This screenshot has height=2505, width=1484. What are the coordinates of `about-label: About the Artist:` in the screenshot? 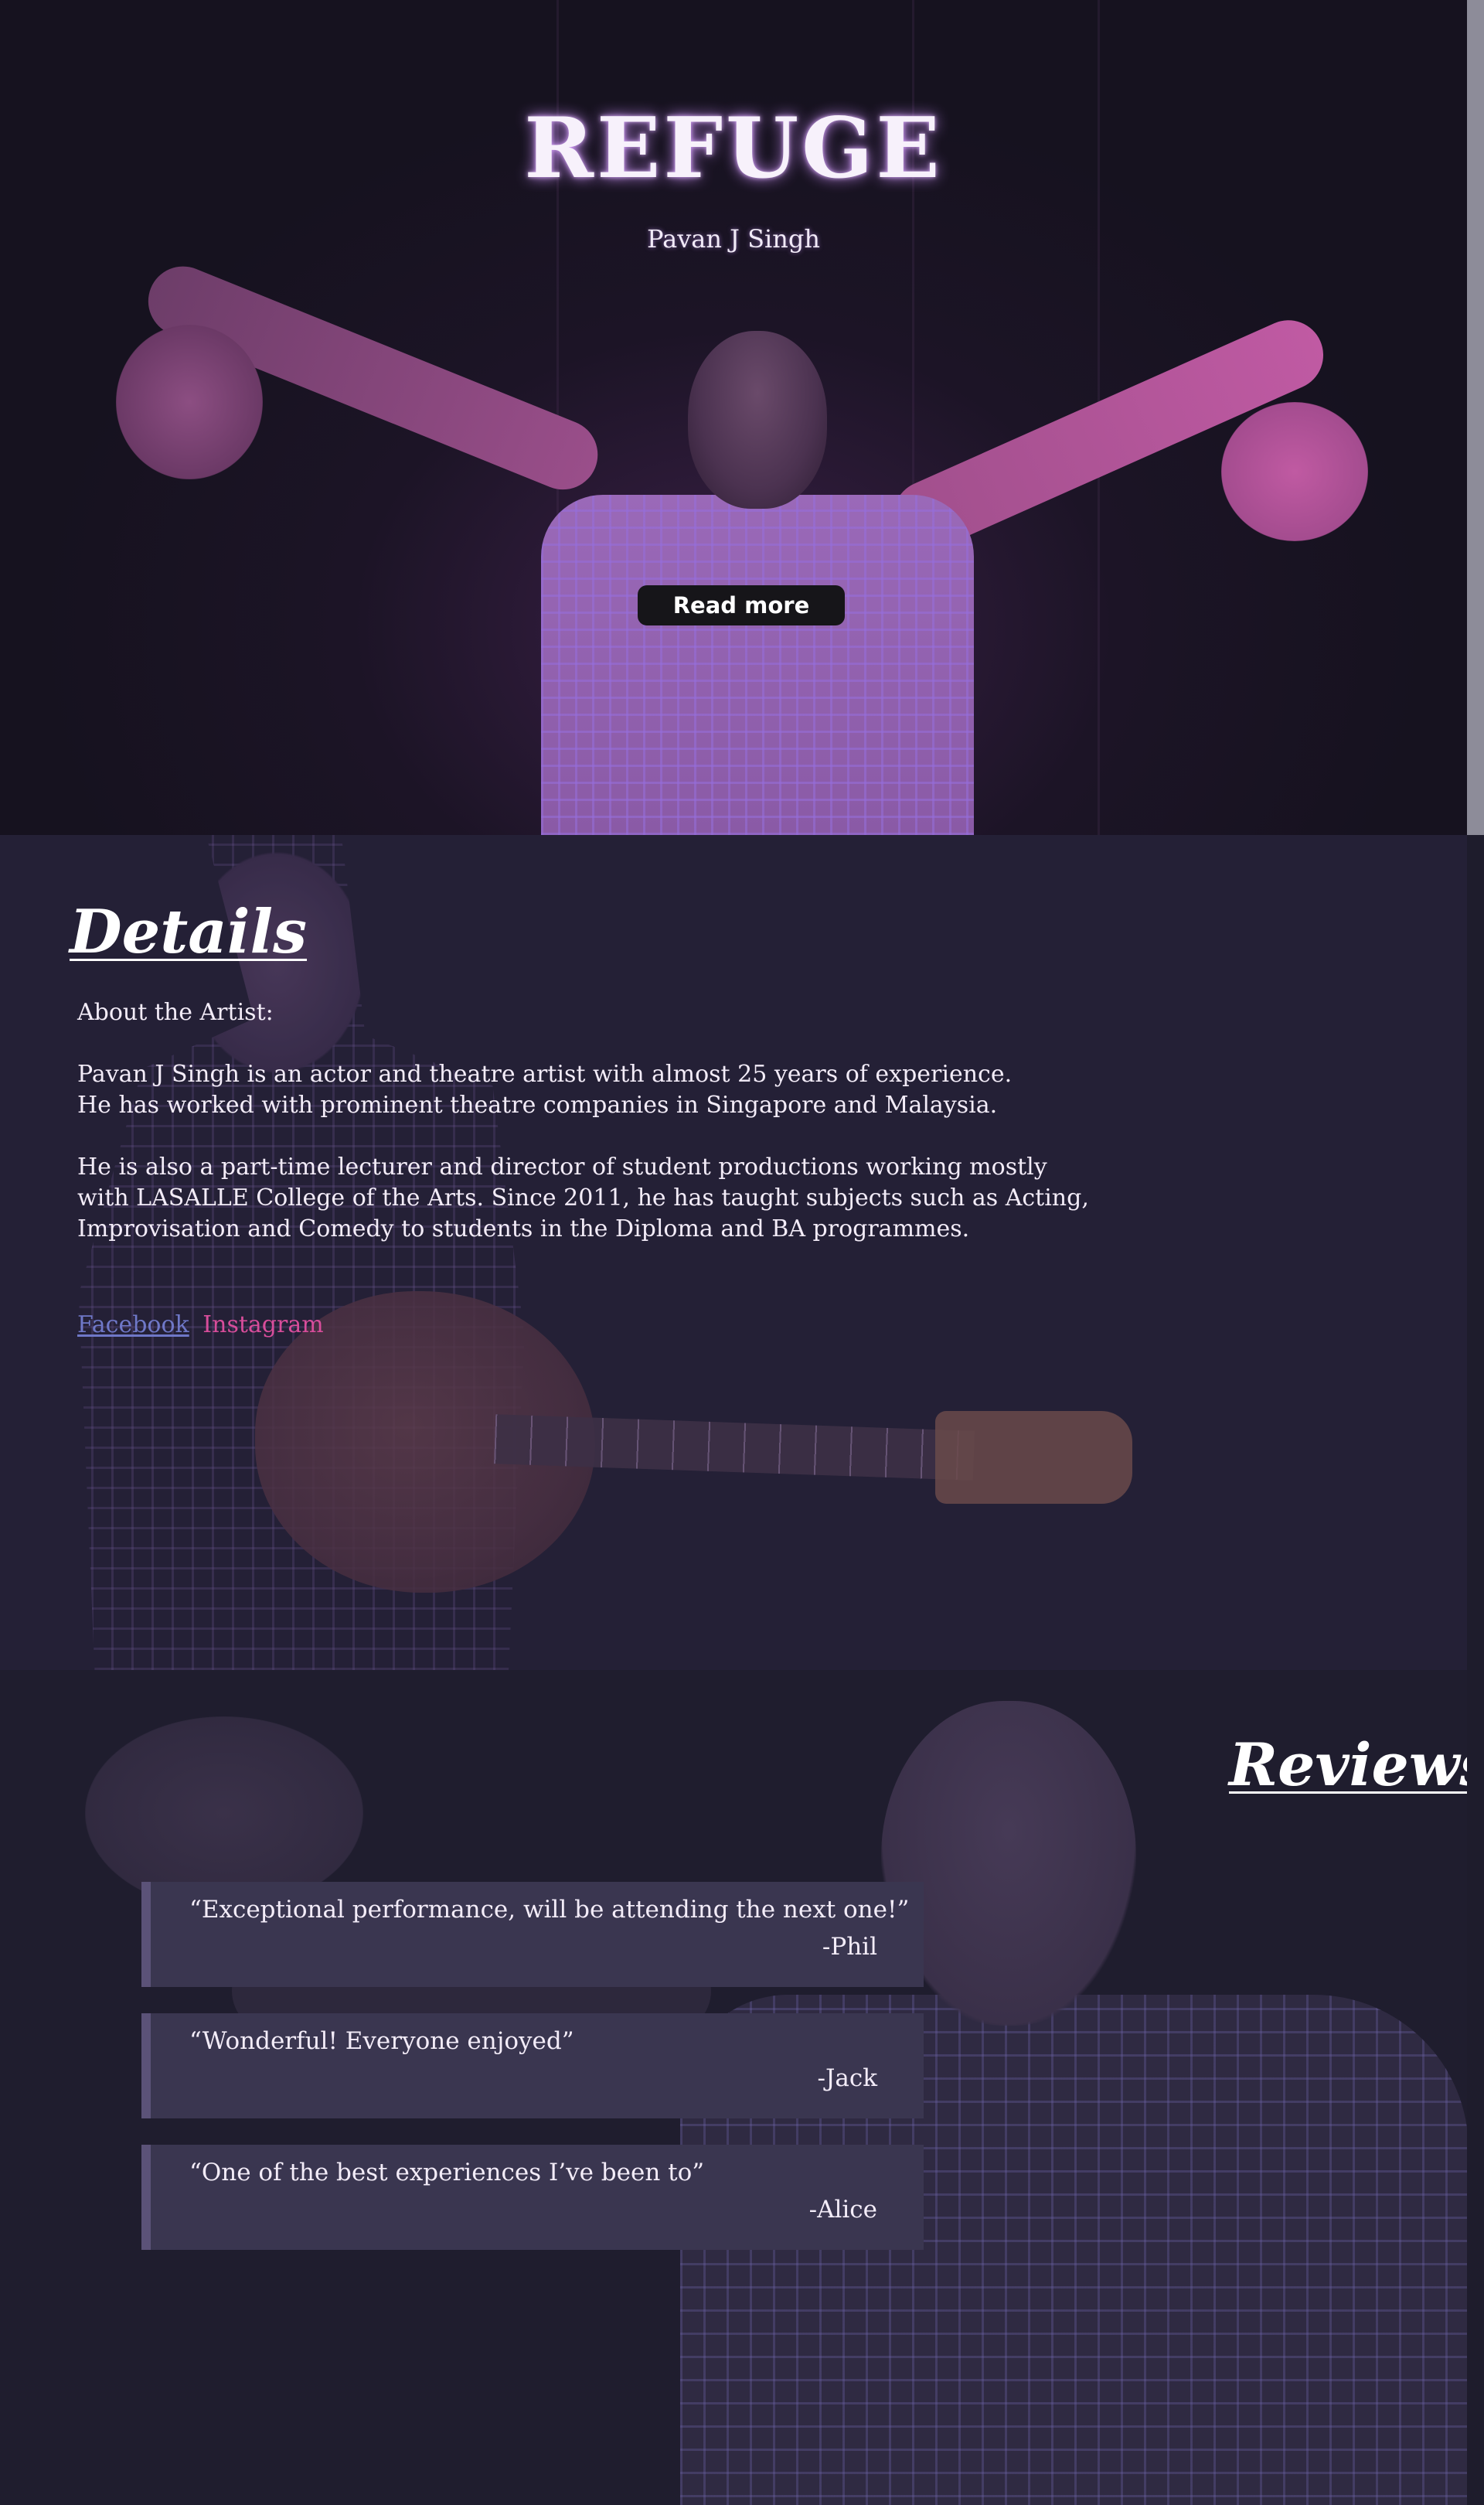 It's located at (175, 1012).